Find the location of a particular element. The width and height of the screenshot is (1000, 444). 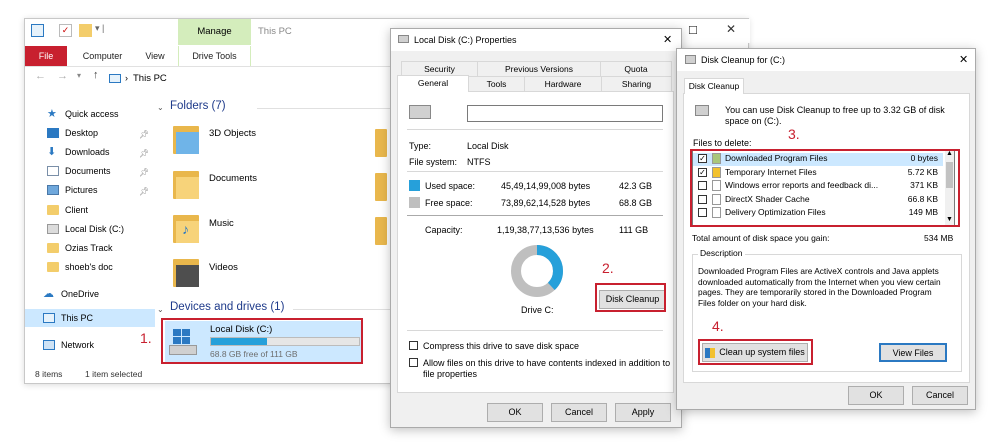

compress-label: Compress this drive to save disk space is located at coordinates (501, 346).